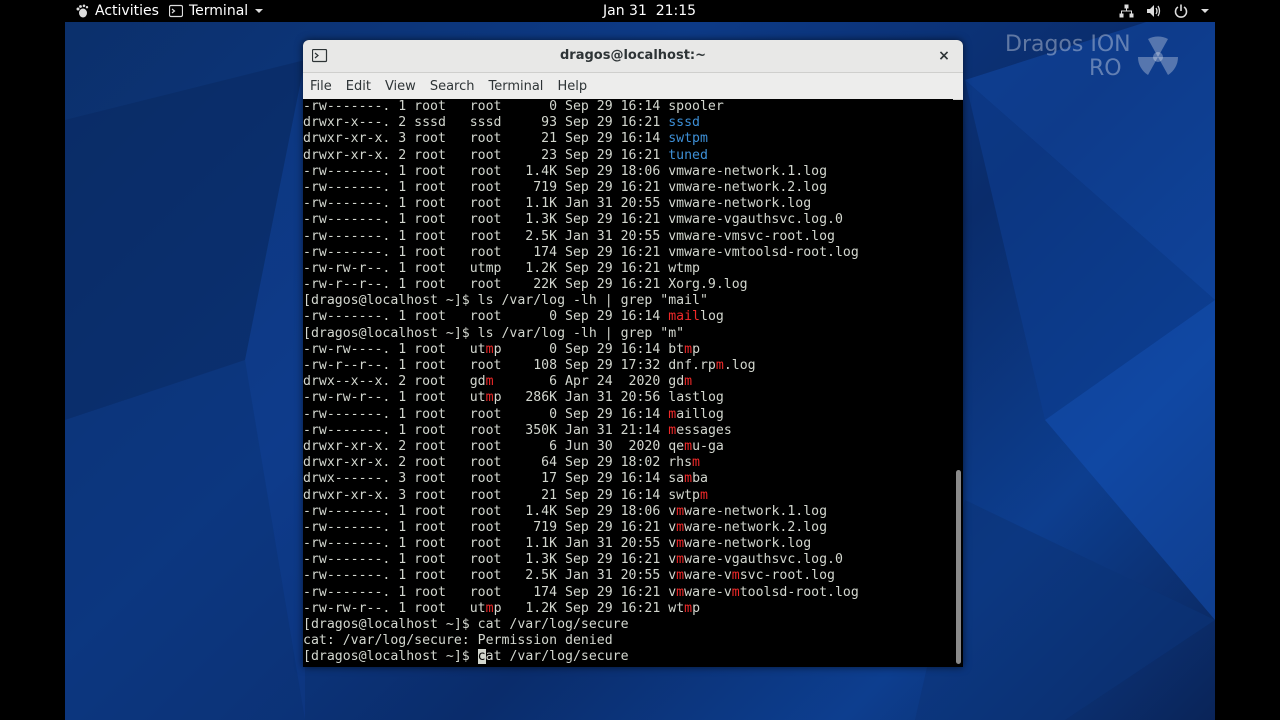 The width and height of the screenshot is (1280, 720). Describe the element at coordinates (1068, 44) in the screenshot. I see `watermark-line1: Dragos ION` at that location.